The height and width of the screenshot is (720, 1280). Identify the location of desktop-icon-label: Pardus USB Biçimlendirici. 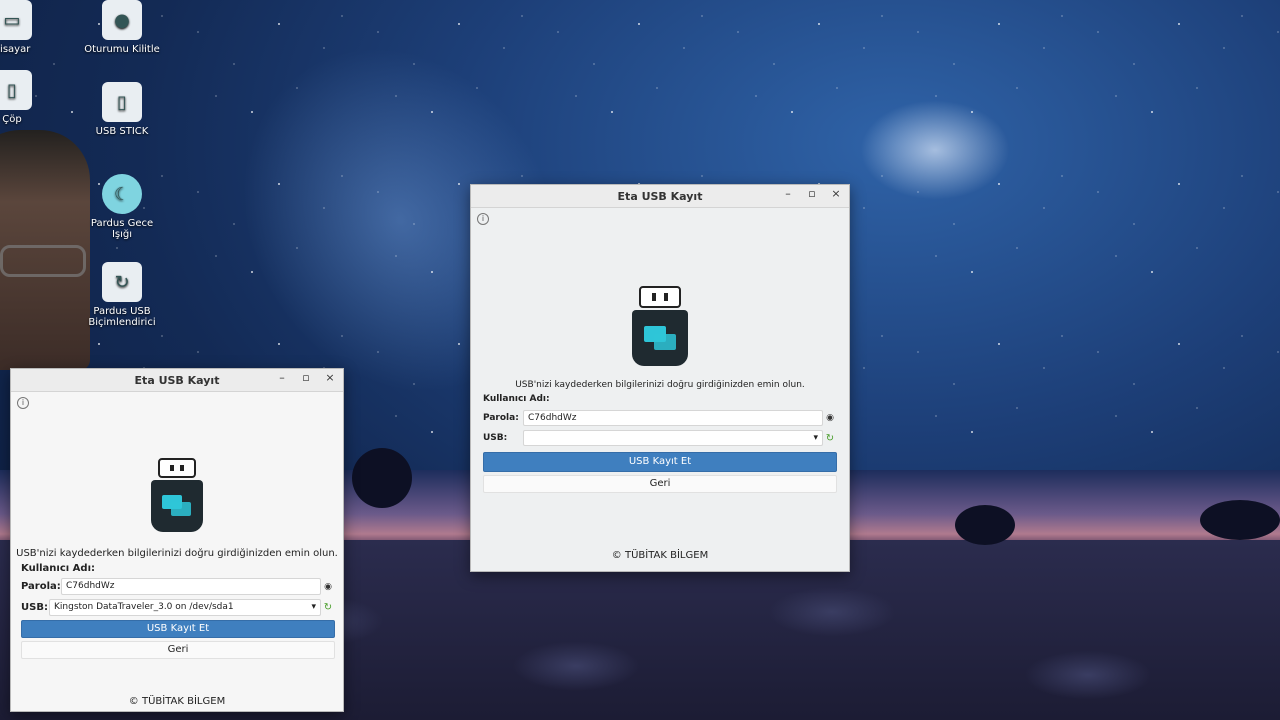
(122, 317).